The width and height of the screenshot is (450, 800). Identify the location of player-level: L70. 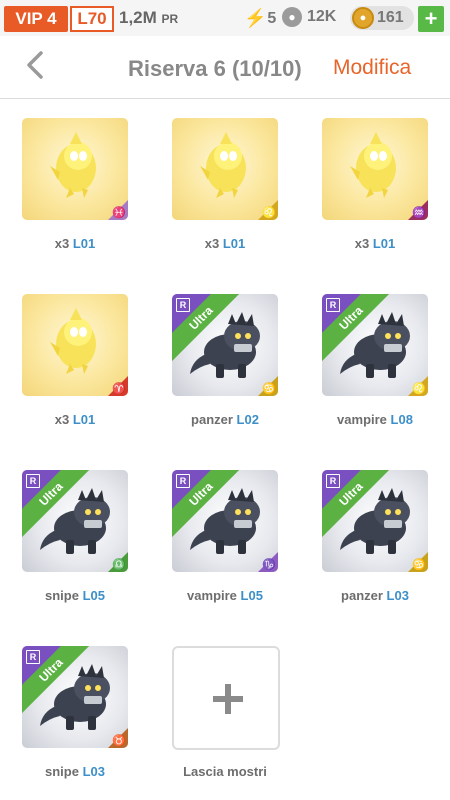
(92, 19).